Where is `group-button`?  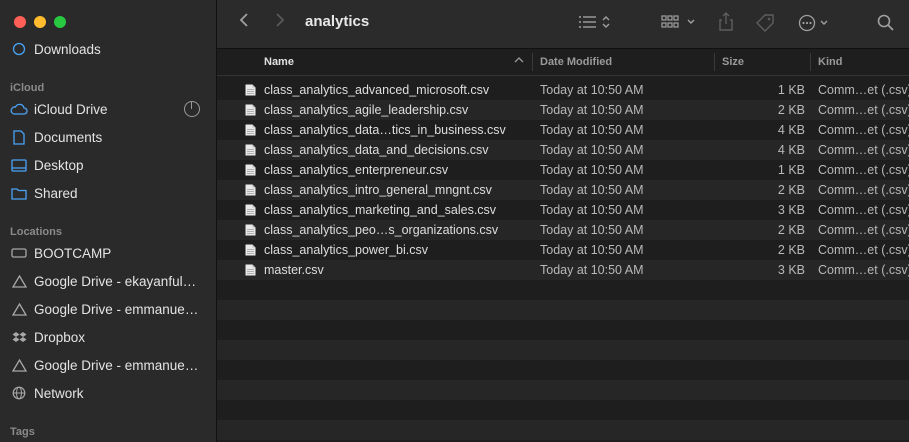
group-button is located at coordinates (680, 24).